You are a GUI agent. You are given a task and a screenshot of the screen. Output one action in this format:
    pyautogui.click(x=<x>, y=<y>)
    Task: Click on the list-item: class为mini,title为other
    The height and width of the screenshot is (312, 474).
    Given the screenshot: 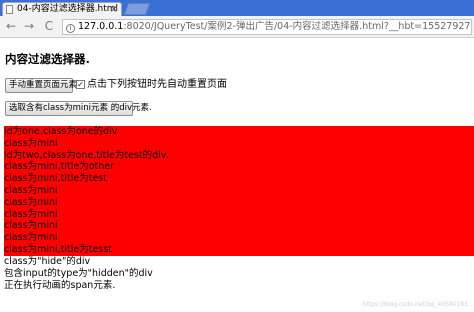 What is the action you would take?
    pyautogui.click(x=239, y=167)
    